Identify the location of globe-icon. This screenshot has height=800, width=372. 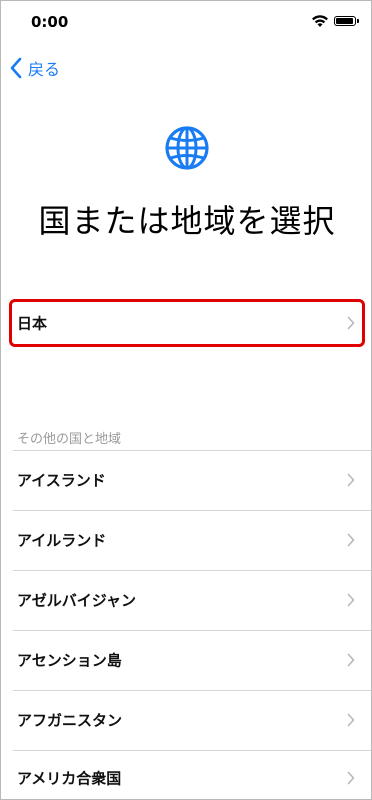
(187, 148).